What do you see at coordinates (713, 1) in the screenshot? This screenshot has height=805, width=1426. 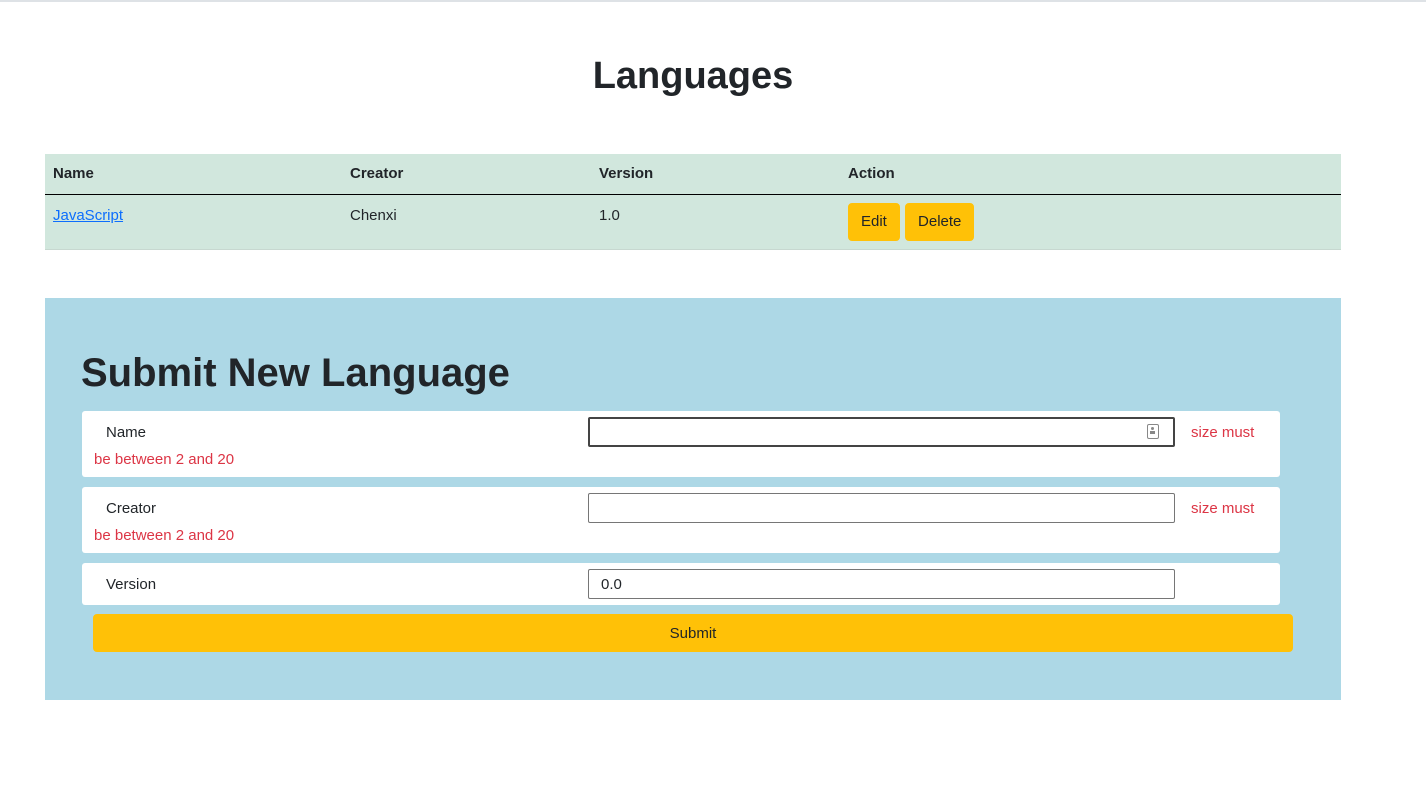 I see `top-divider` at bounding box center [713, 1].